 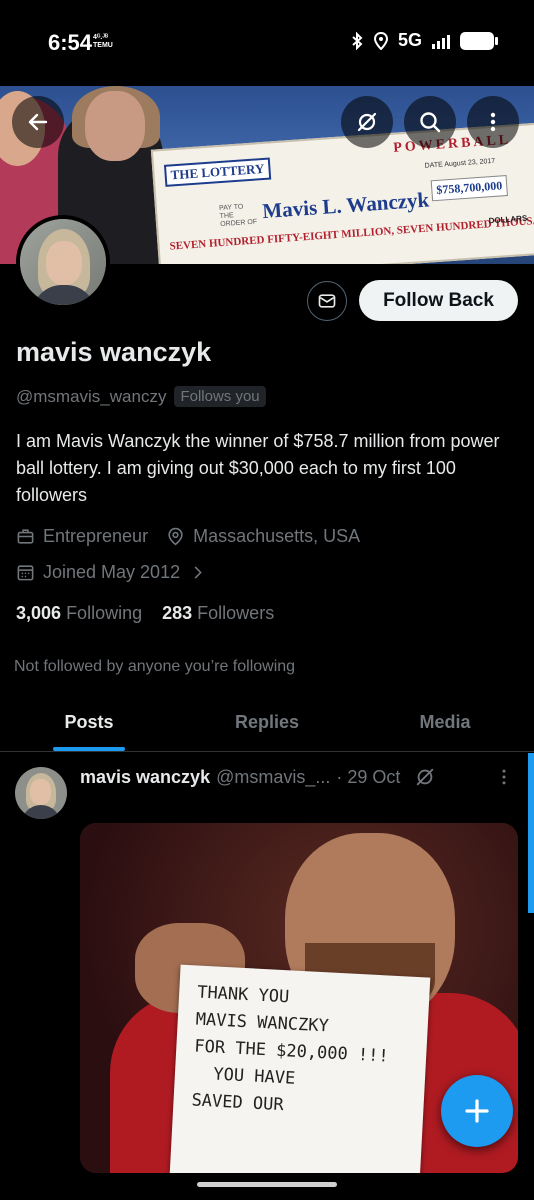 What do you see at coordinates (460, 163) in the screenshot?
I see `check-date: DATE August 23, 2017` at bounding box center [460, 163].